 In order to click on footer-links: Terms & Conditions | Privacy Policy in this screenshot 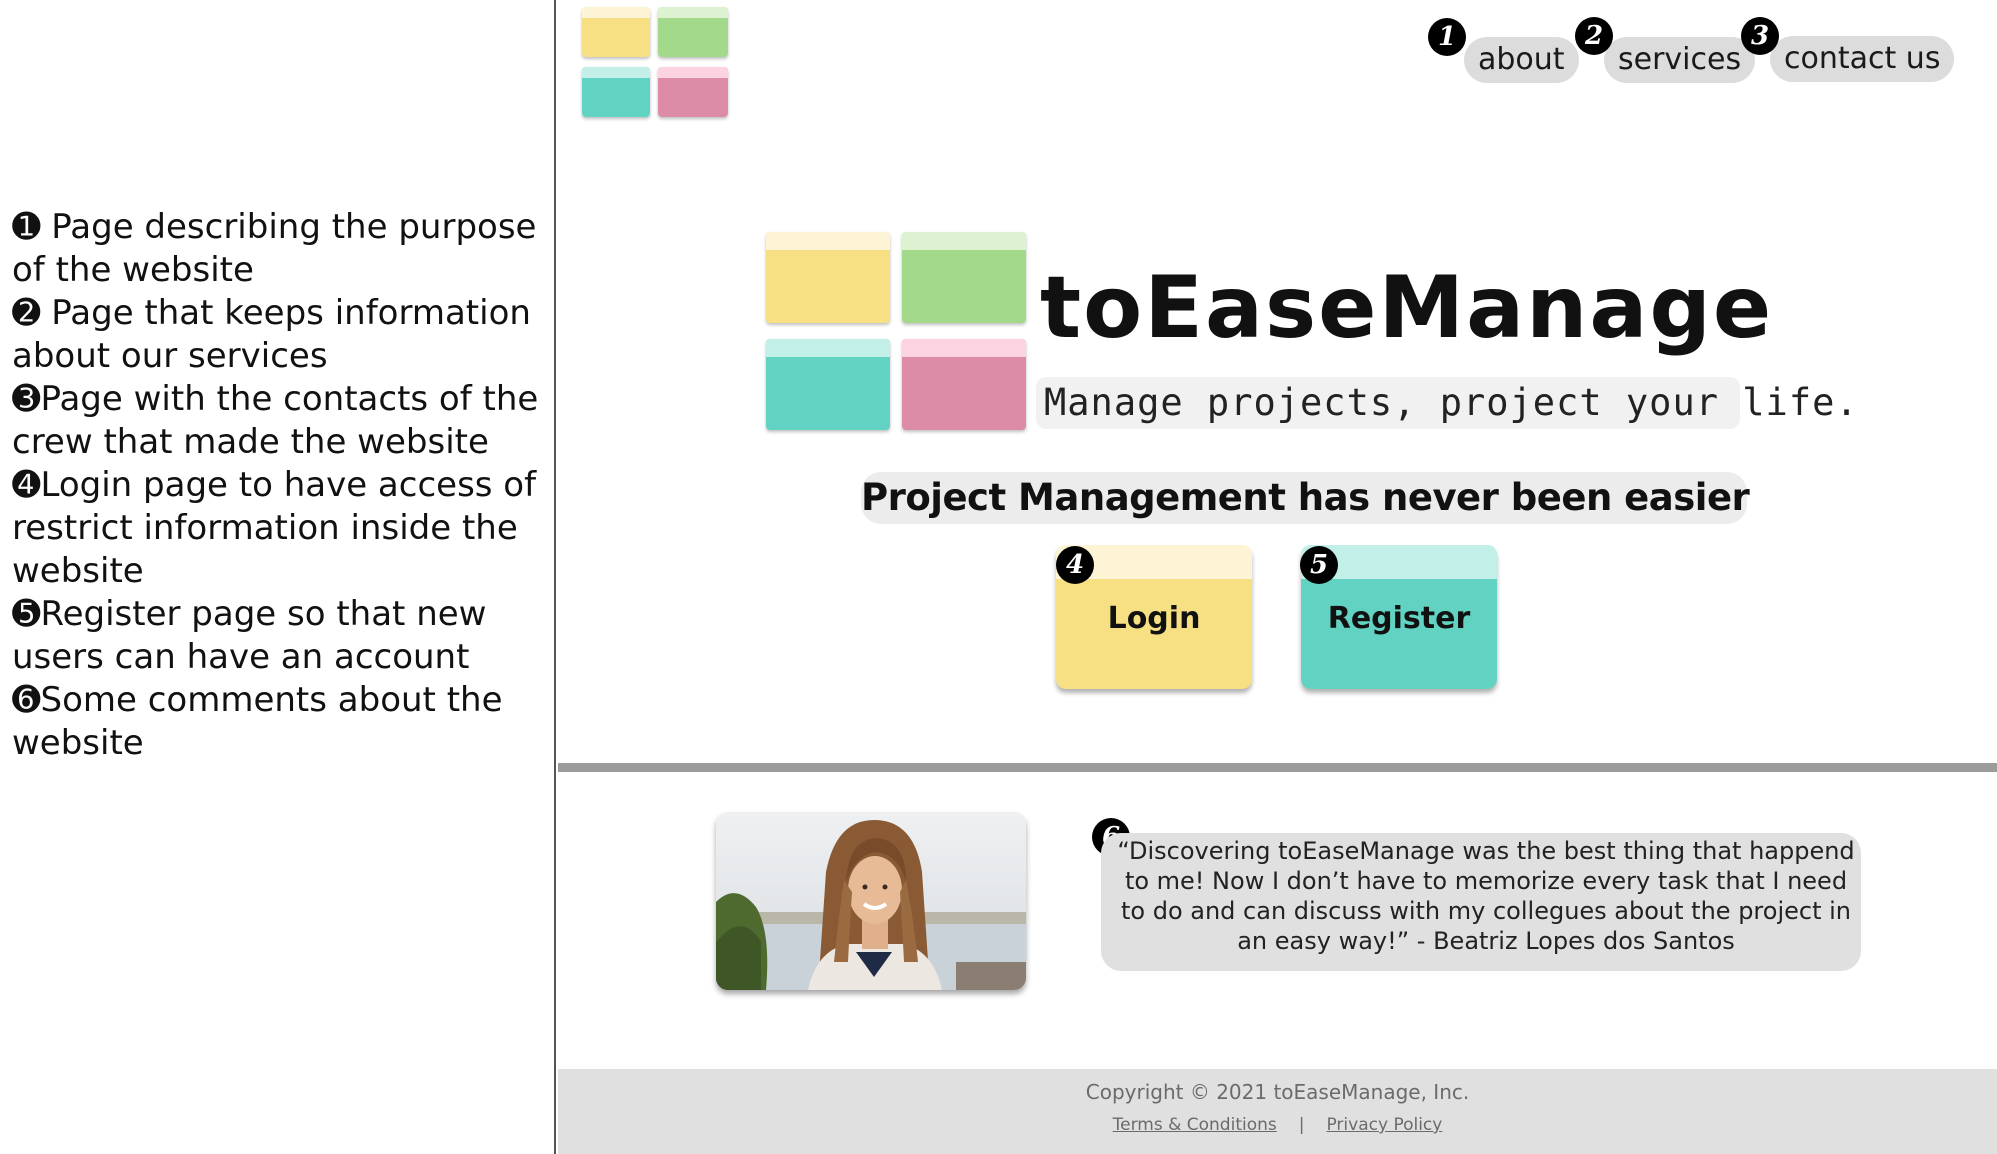, I will do `click(1277, 1125)`.